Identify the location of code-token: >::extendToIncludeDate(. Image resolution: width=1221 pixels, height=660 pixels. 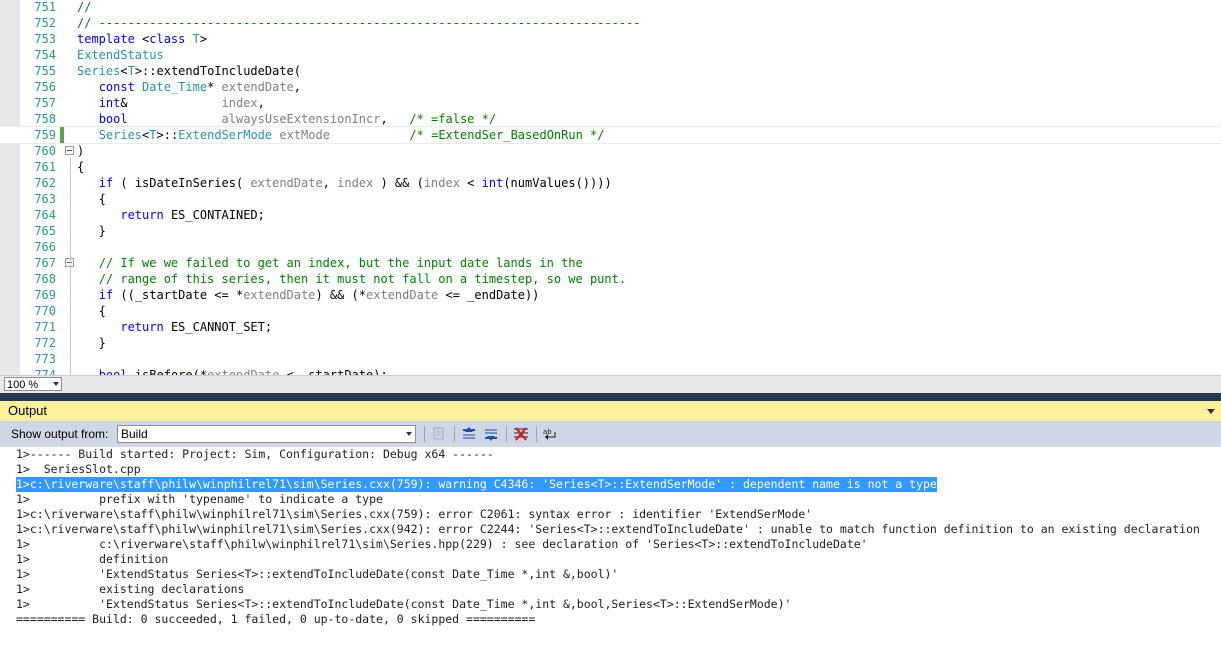
(217, 71).